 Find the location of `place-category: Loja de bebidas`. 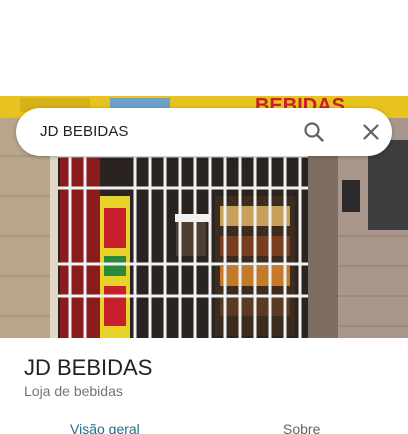

place-category: Loja de bebidas is located at coordinates (73, 391).